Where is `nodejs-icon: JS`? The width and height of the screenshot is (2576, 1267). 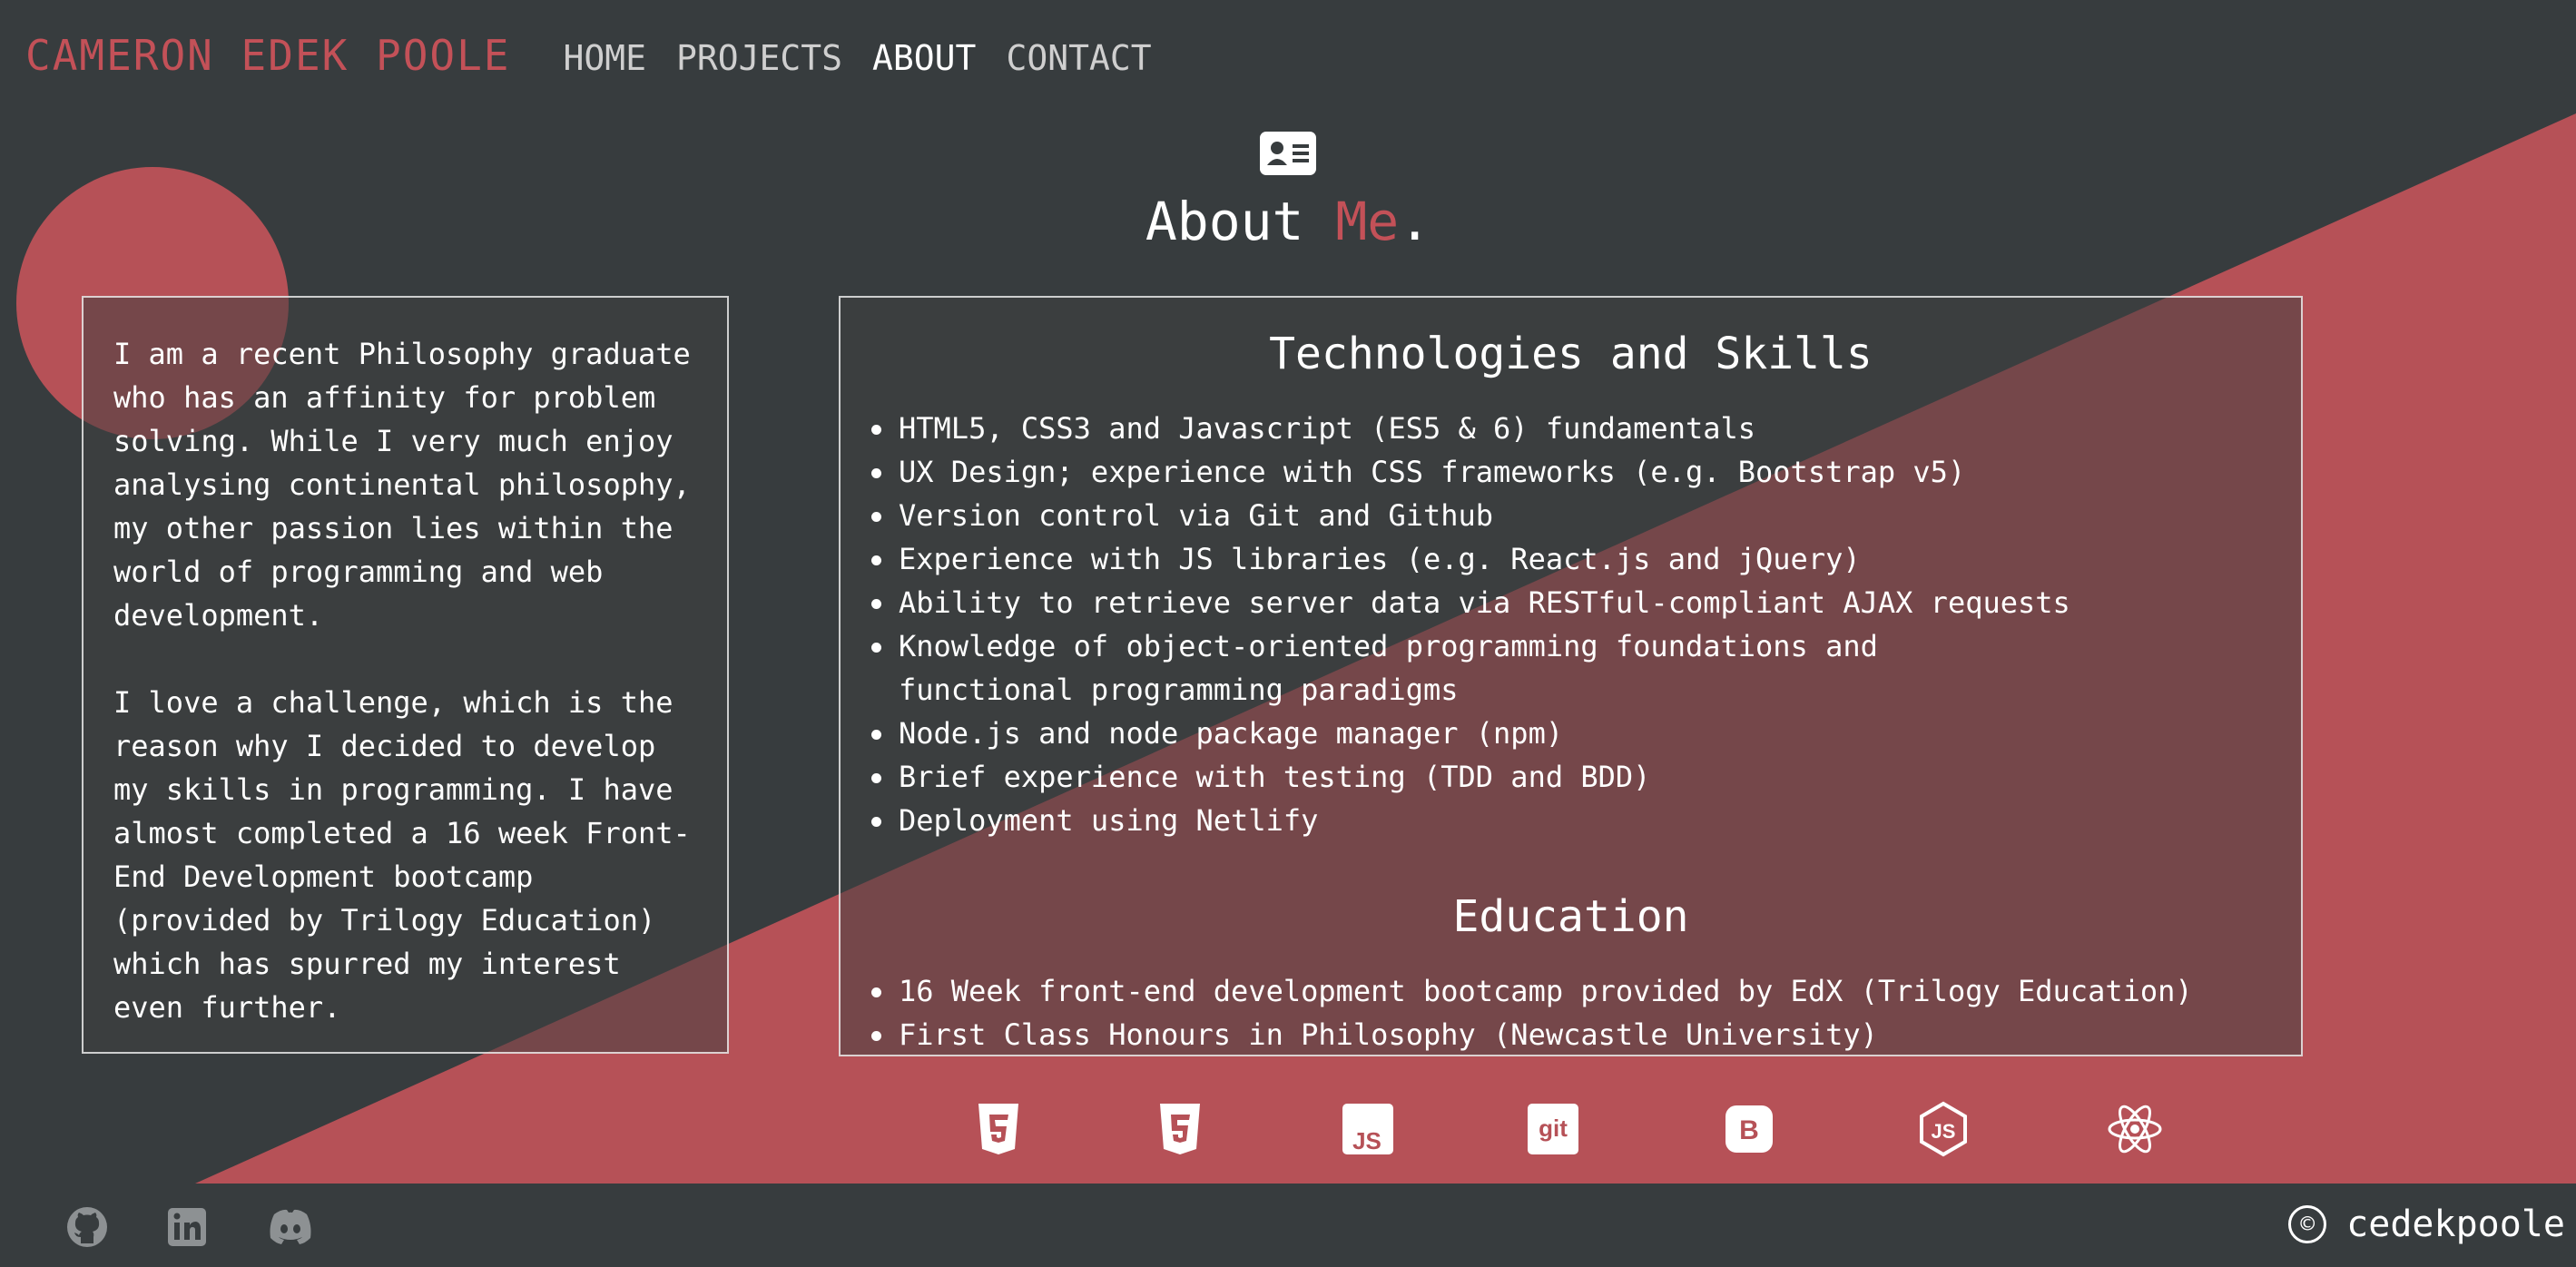 nodejs-icon: JS is located at coordinates (1943, 1129).